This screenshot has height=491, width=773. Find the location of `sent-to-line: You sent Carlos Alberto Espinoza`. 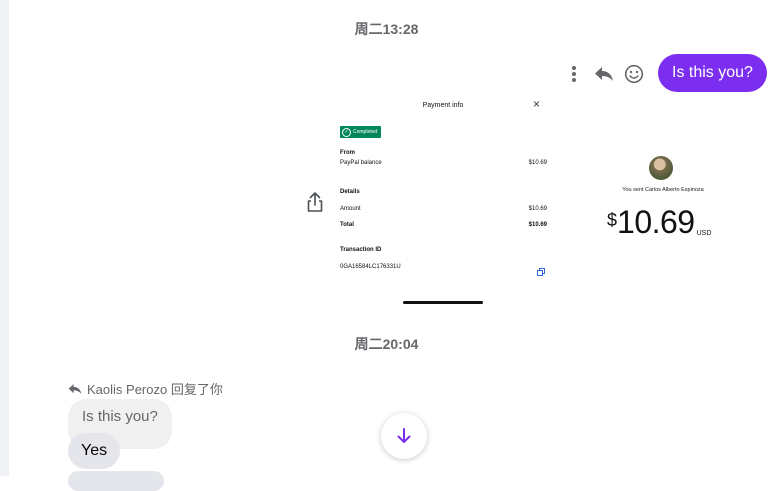

sent-to-line: You sent Carlos Alberto Espinoza is located at coordinates (663, 190).